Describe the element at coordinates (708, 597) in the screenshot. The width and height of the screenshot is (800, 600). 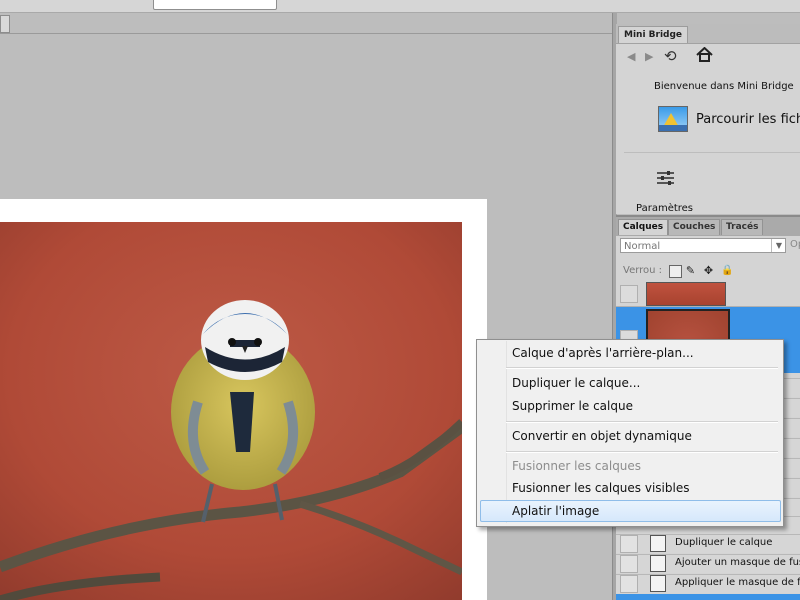
I see `history-row-selected` at that location.